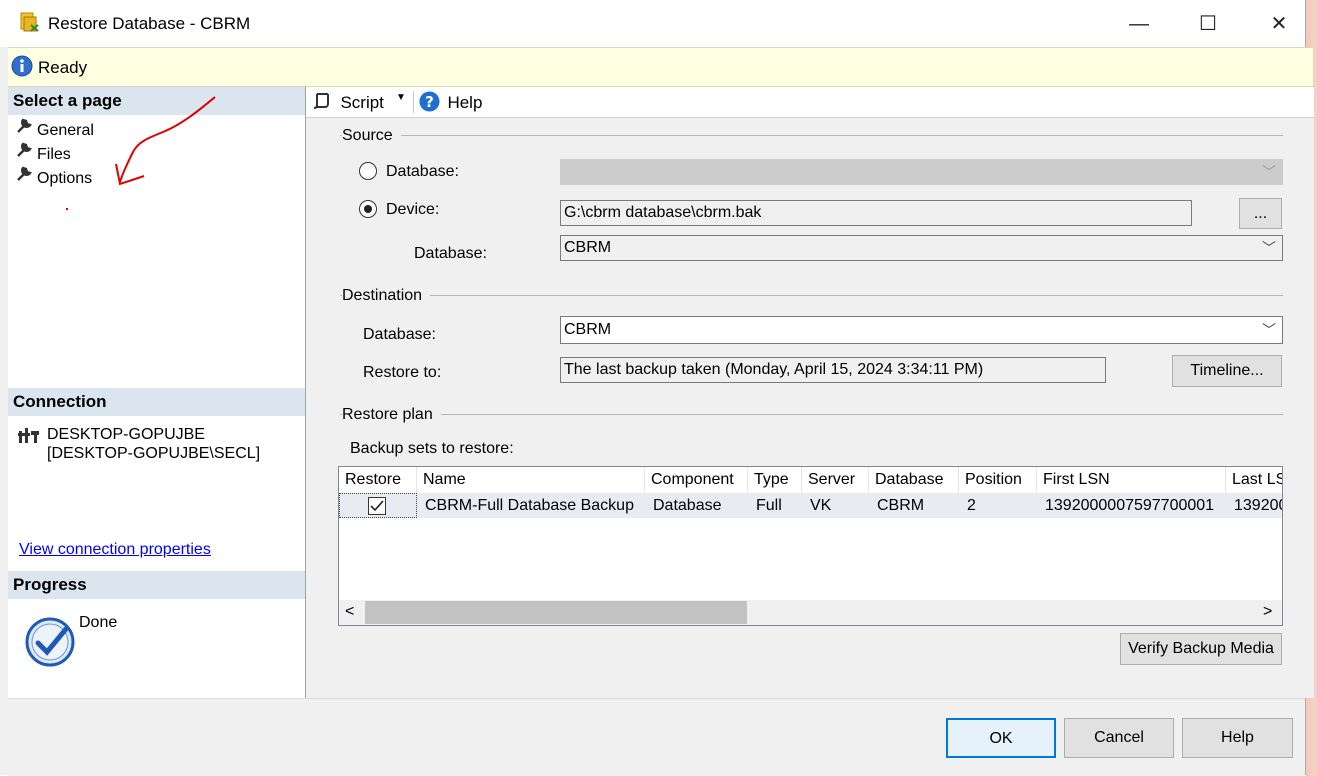 Image resolution: width=1317 pixels, height=776 pixels. Describe the element at coordinates (588, 247) in the screenshot. I see `source-database-value: CBRM` at that location.